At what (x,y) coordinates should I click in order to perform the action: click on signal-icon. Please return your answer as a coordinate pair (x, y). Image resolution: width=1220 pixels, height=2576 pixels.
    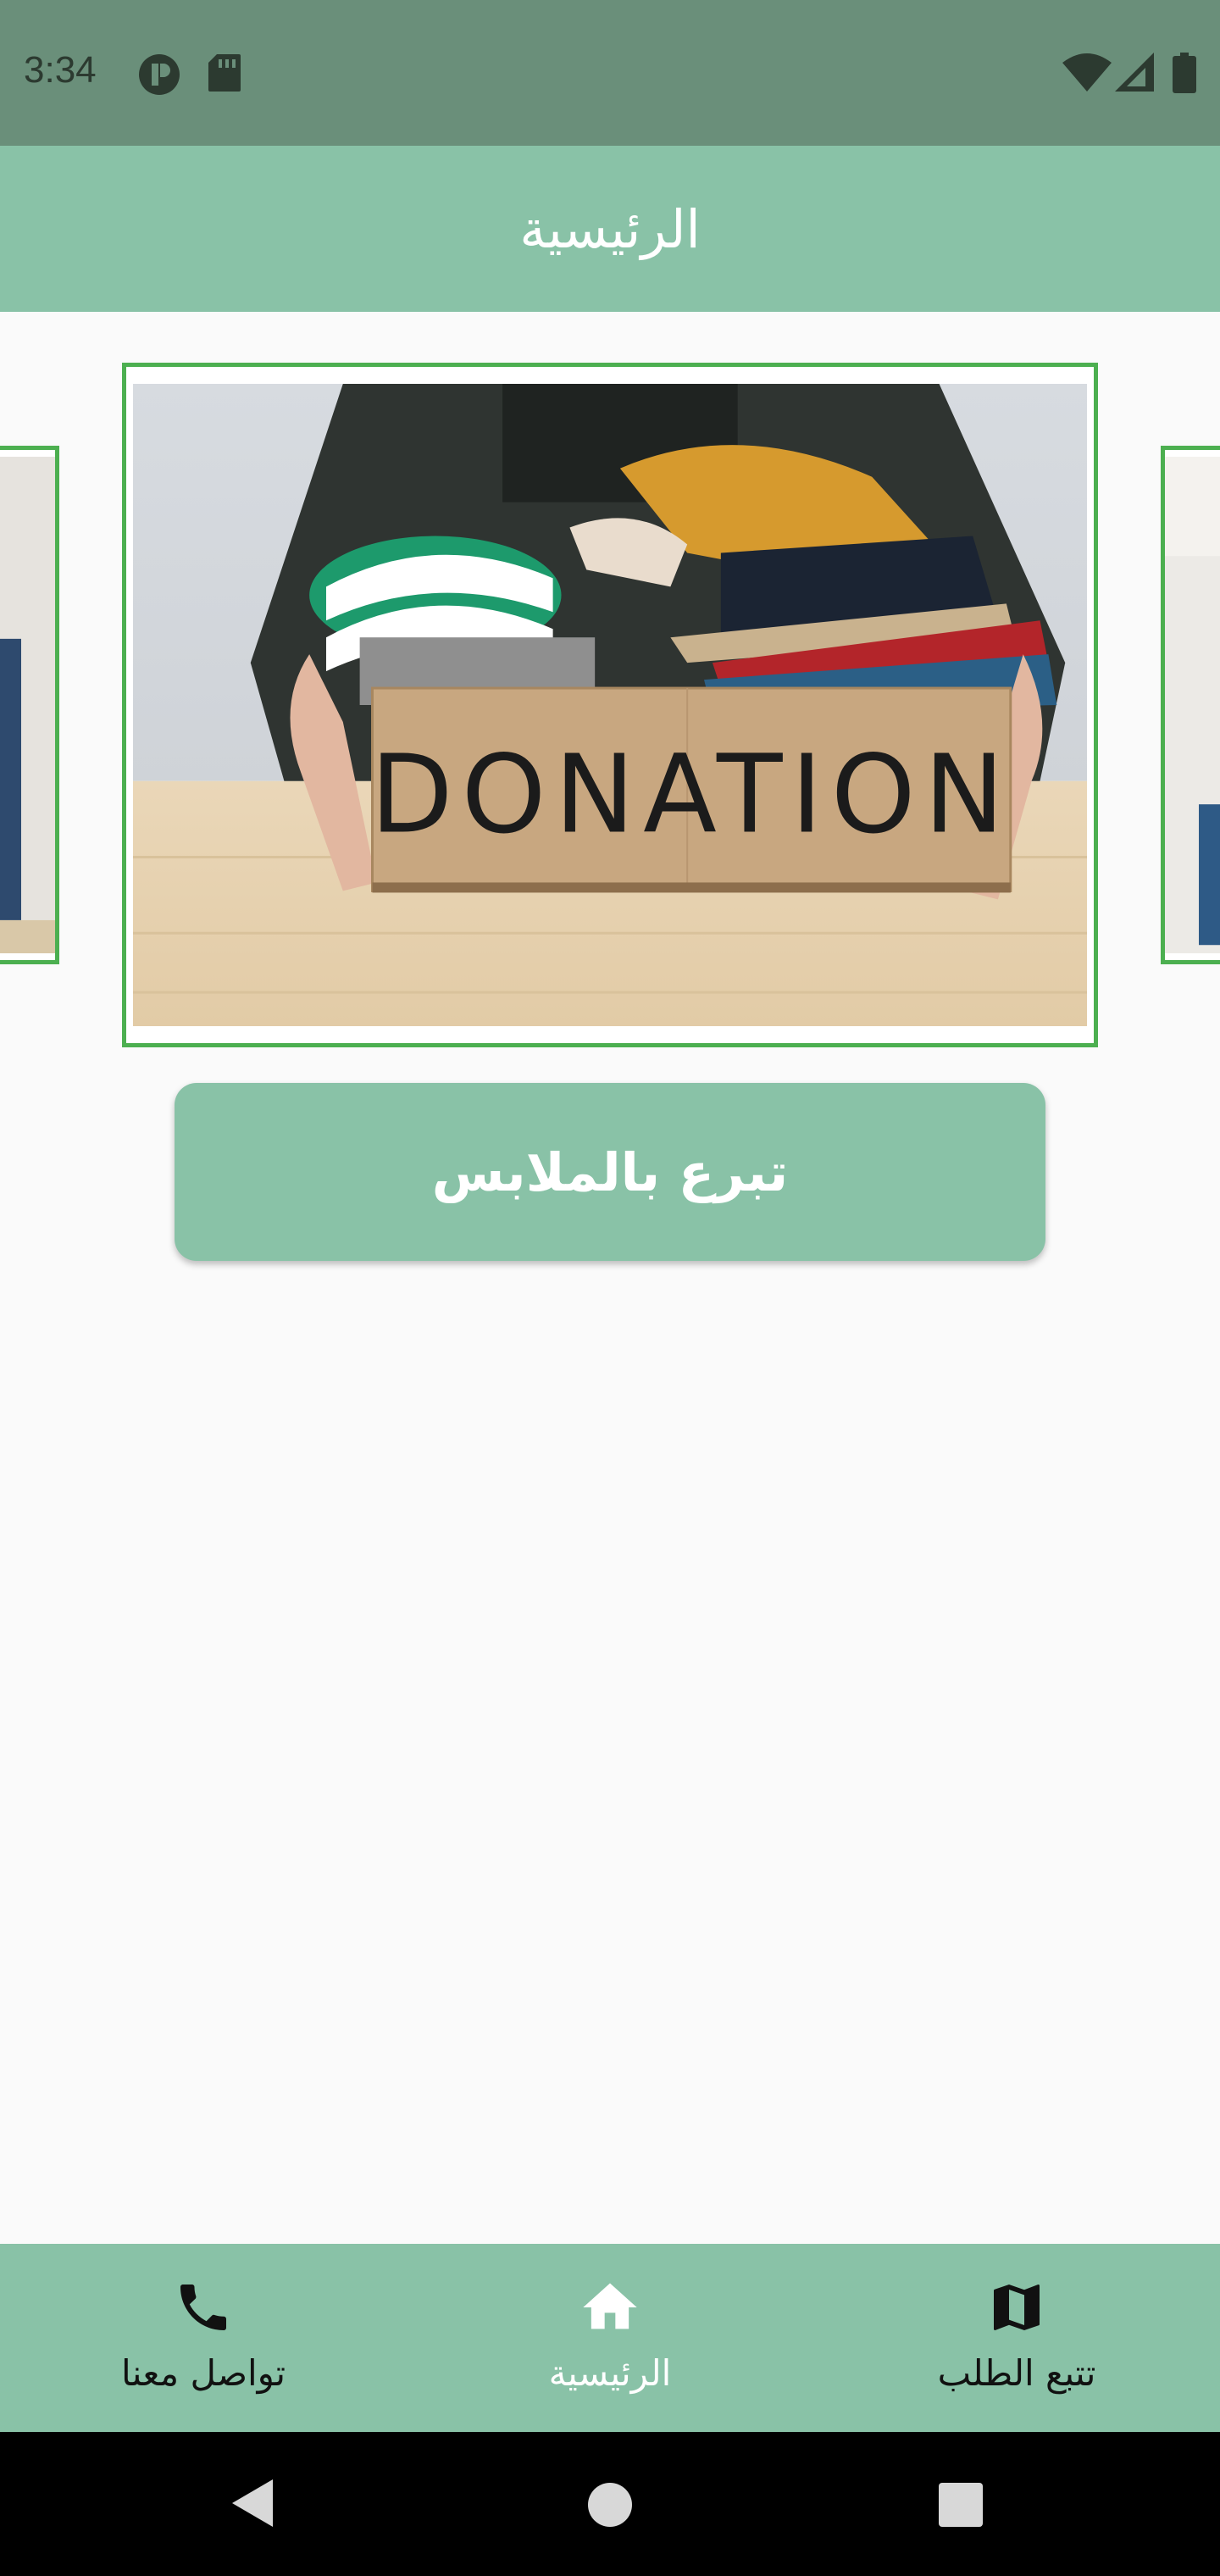
    Looking at the image, I should click on (1134, 74).